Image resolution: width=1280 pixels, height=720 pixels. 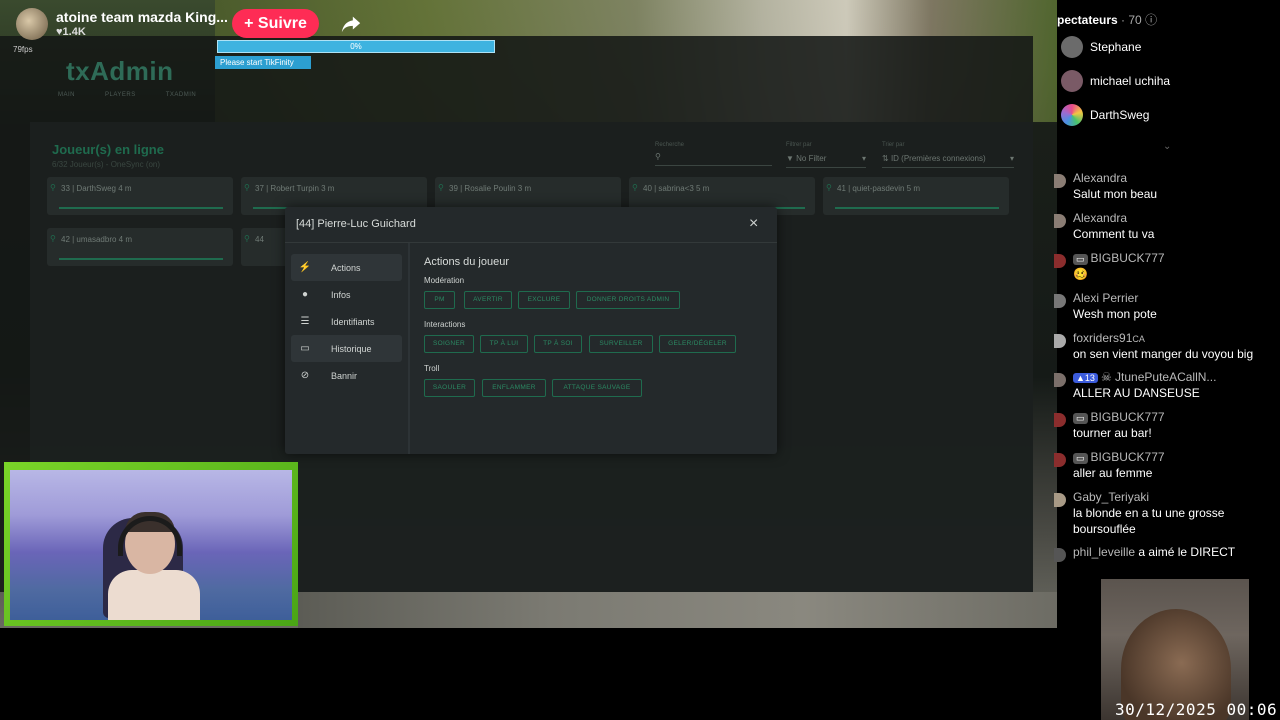 I want to click on viewer-item: michael uchiha, so click(x=1115, y=81).